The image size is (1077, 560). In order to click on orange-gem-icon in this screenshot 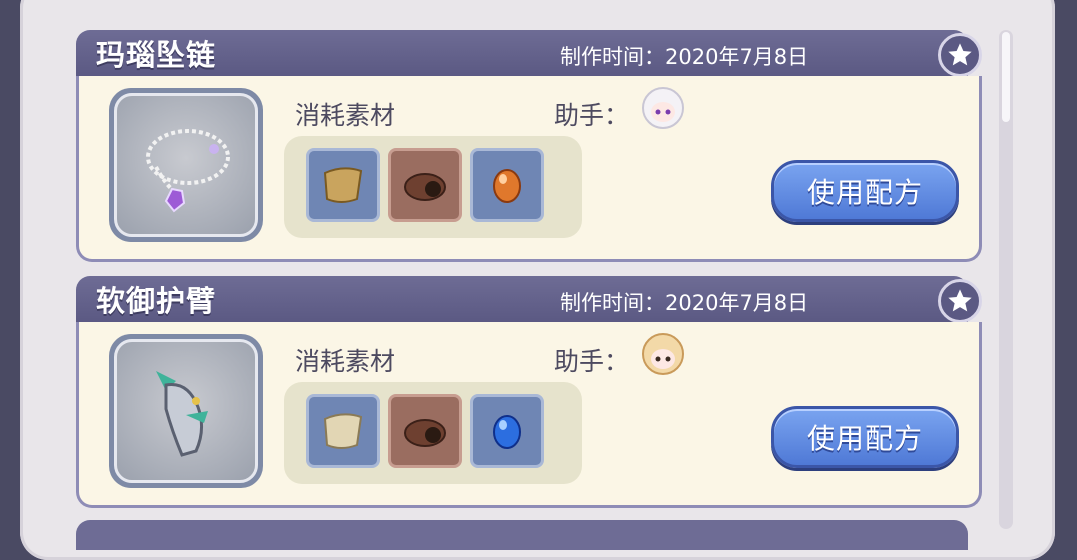, I will do `click(507, 186)`.